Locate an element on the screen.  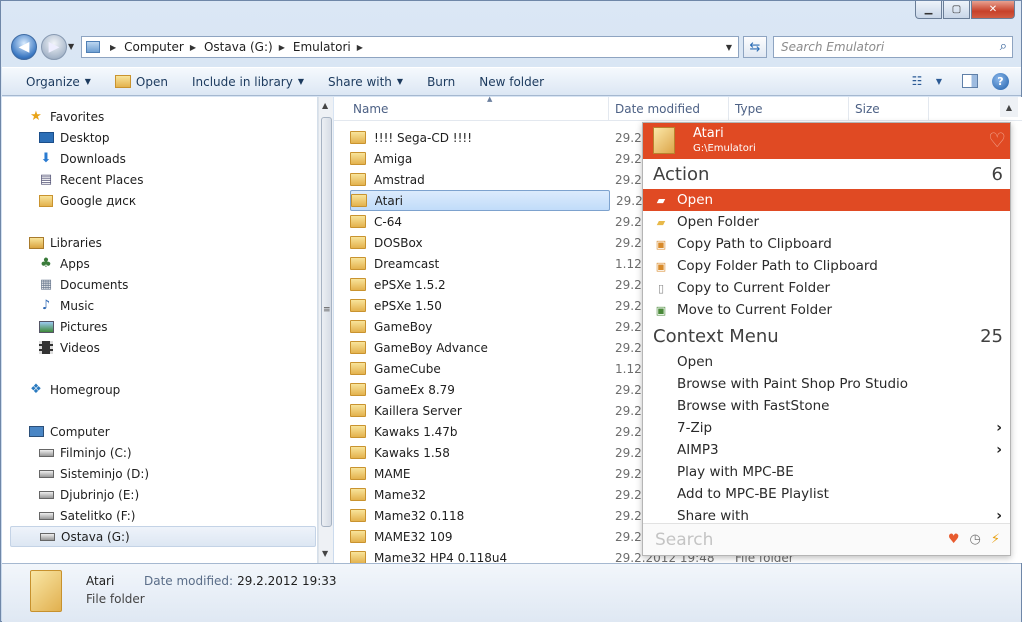
file-name: Atari is located at coordinates (388, 200).